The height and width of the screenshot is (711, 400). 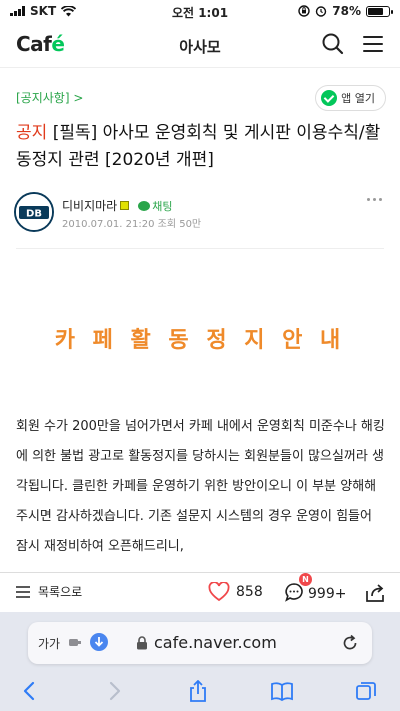 I want to click on open-app-button: 앱 열기, so click(x=350, y=98).